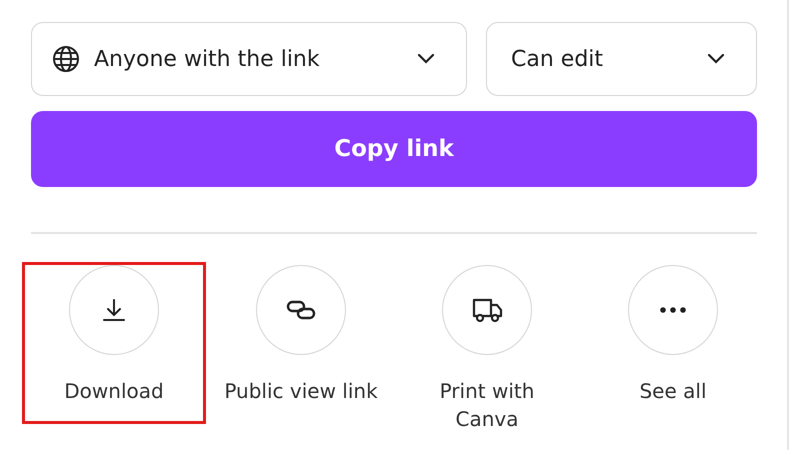  I want to click on action-label: Public view link, so click(301, 391).